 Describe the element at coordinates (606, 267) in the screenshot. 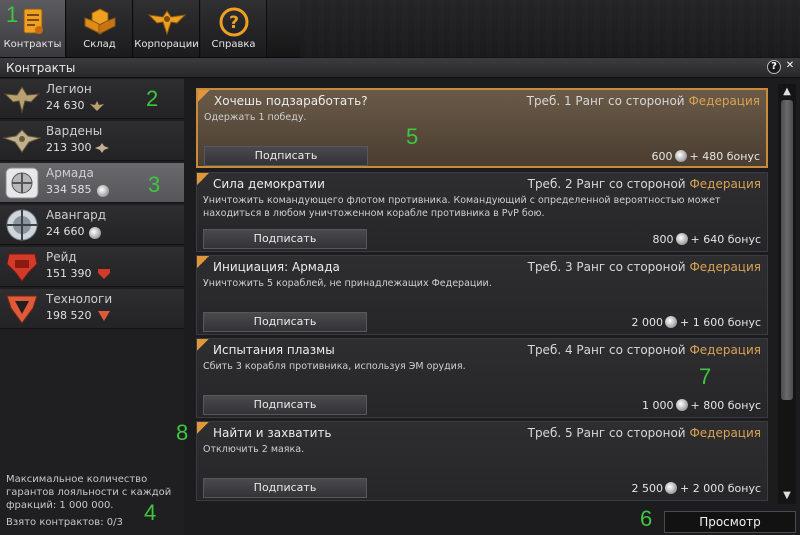

I see `requirement-rank: Треб. 3 Ранг со стороной` at that location.